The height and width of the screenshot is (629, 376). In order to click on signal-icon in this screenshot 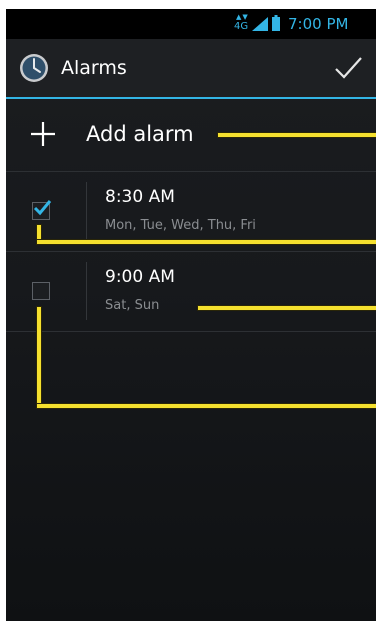, I will do `click(260, 24)`.